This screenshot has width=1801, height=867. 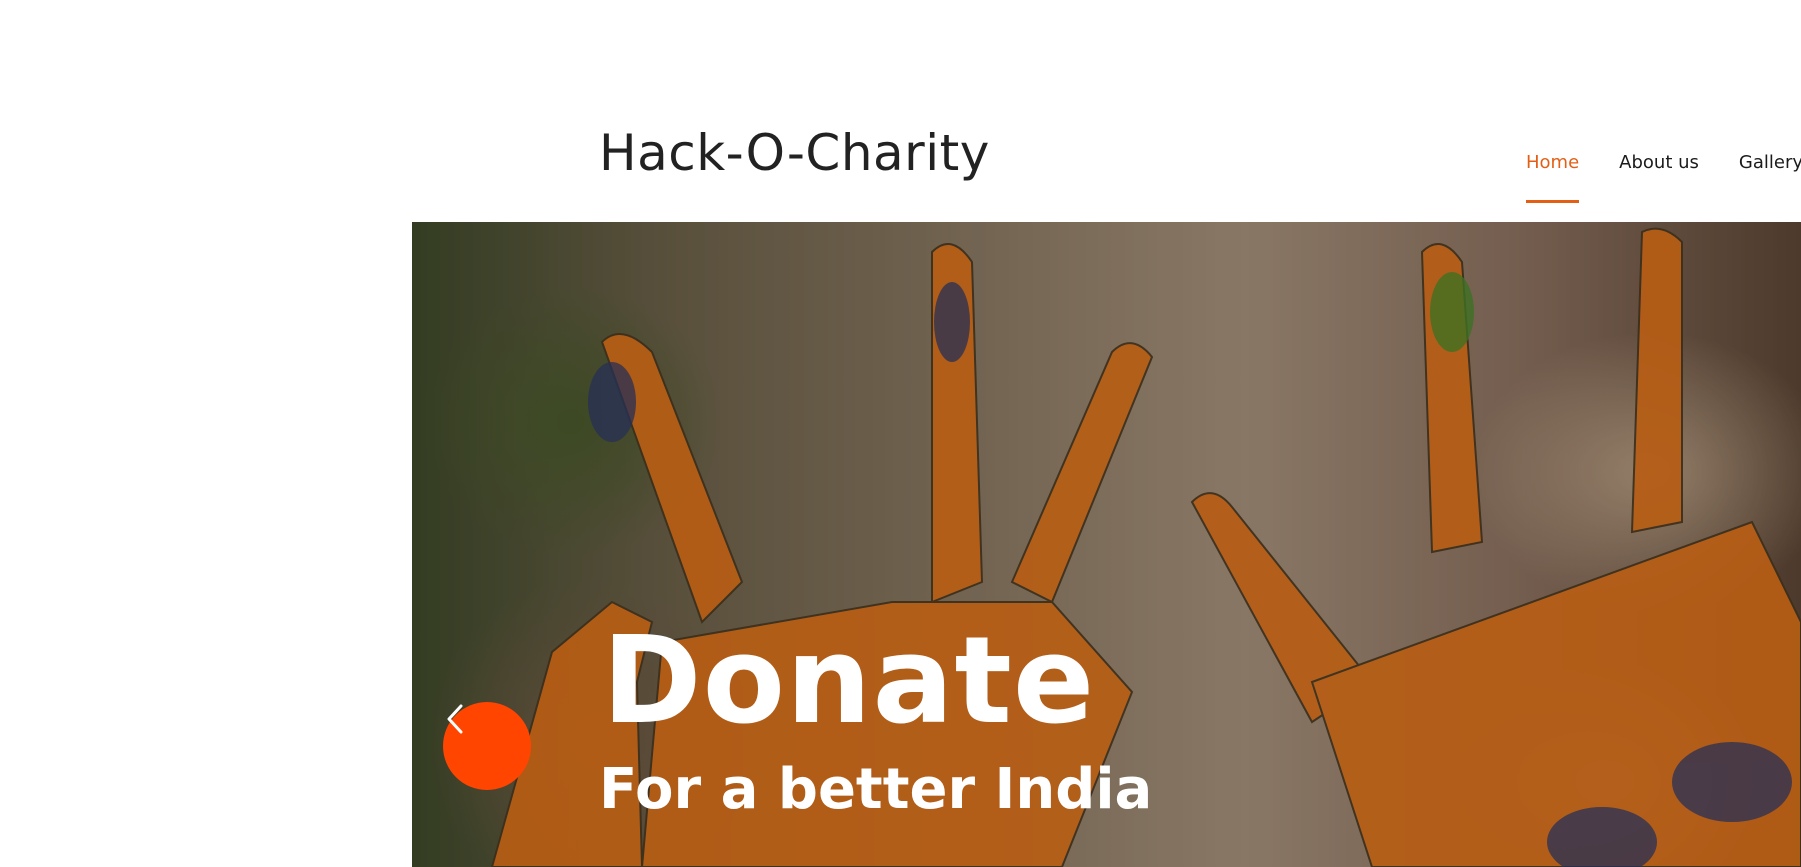 I want to click on chevron-left-icon, so click(x=455, y=719).